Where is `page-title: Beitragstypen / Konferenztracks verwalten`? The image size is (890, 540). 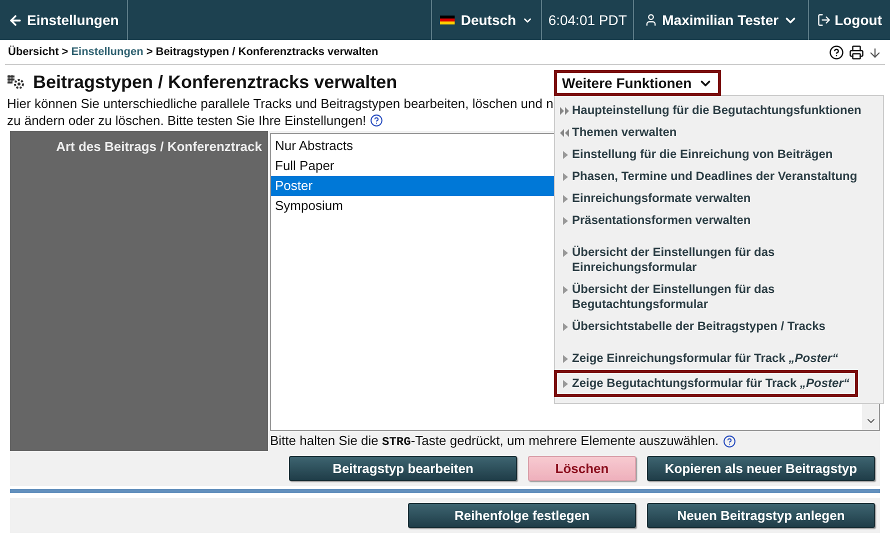
page-title: Beitragstypen / Konferenztracks verwalten is located at coordinates (215, 82).